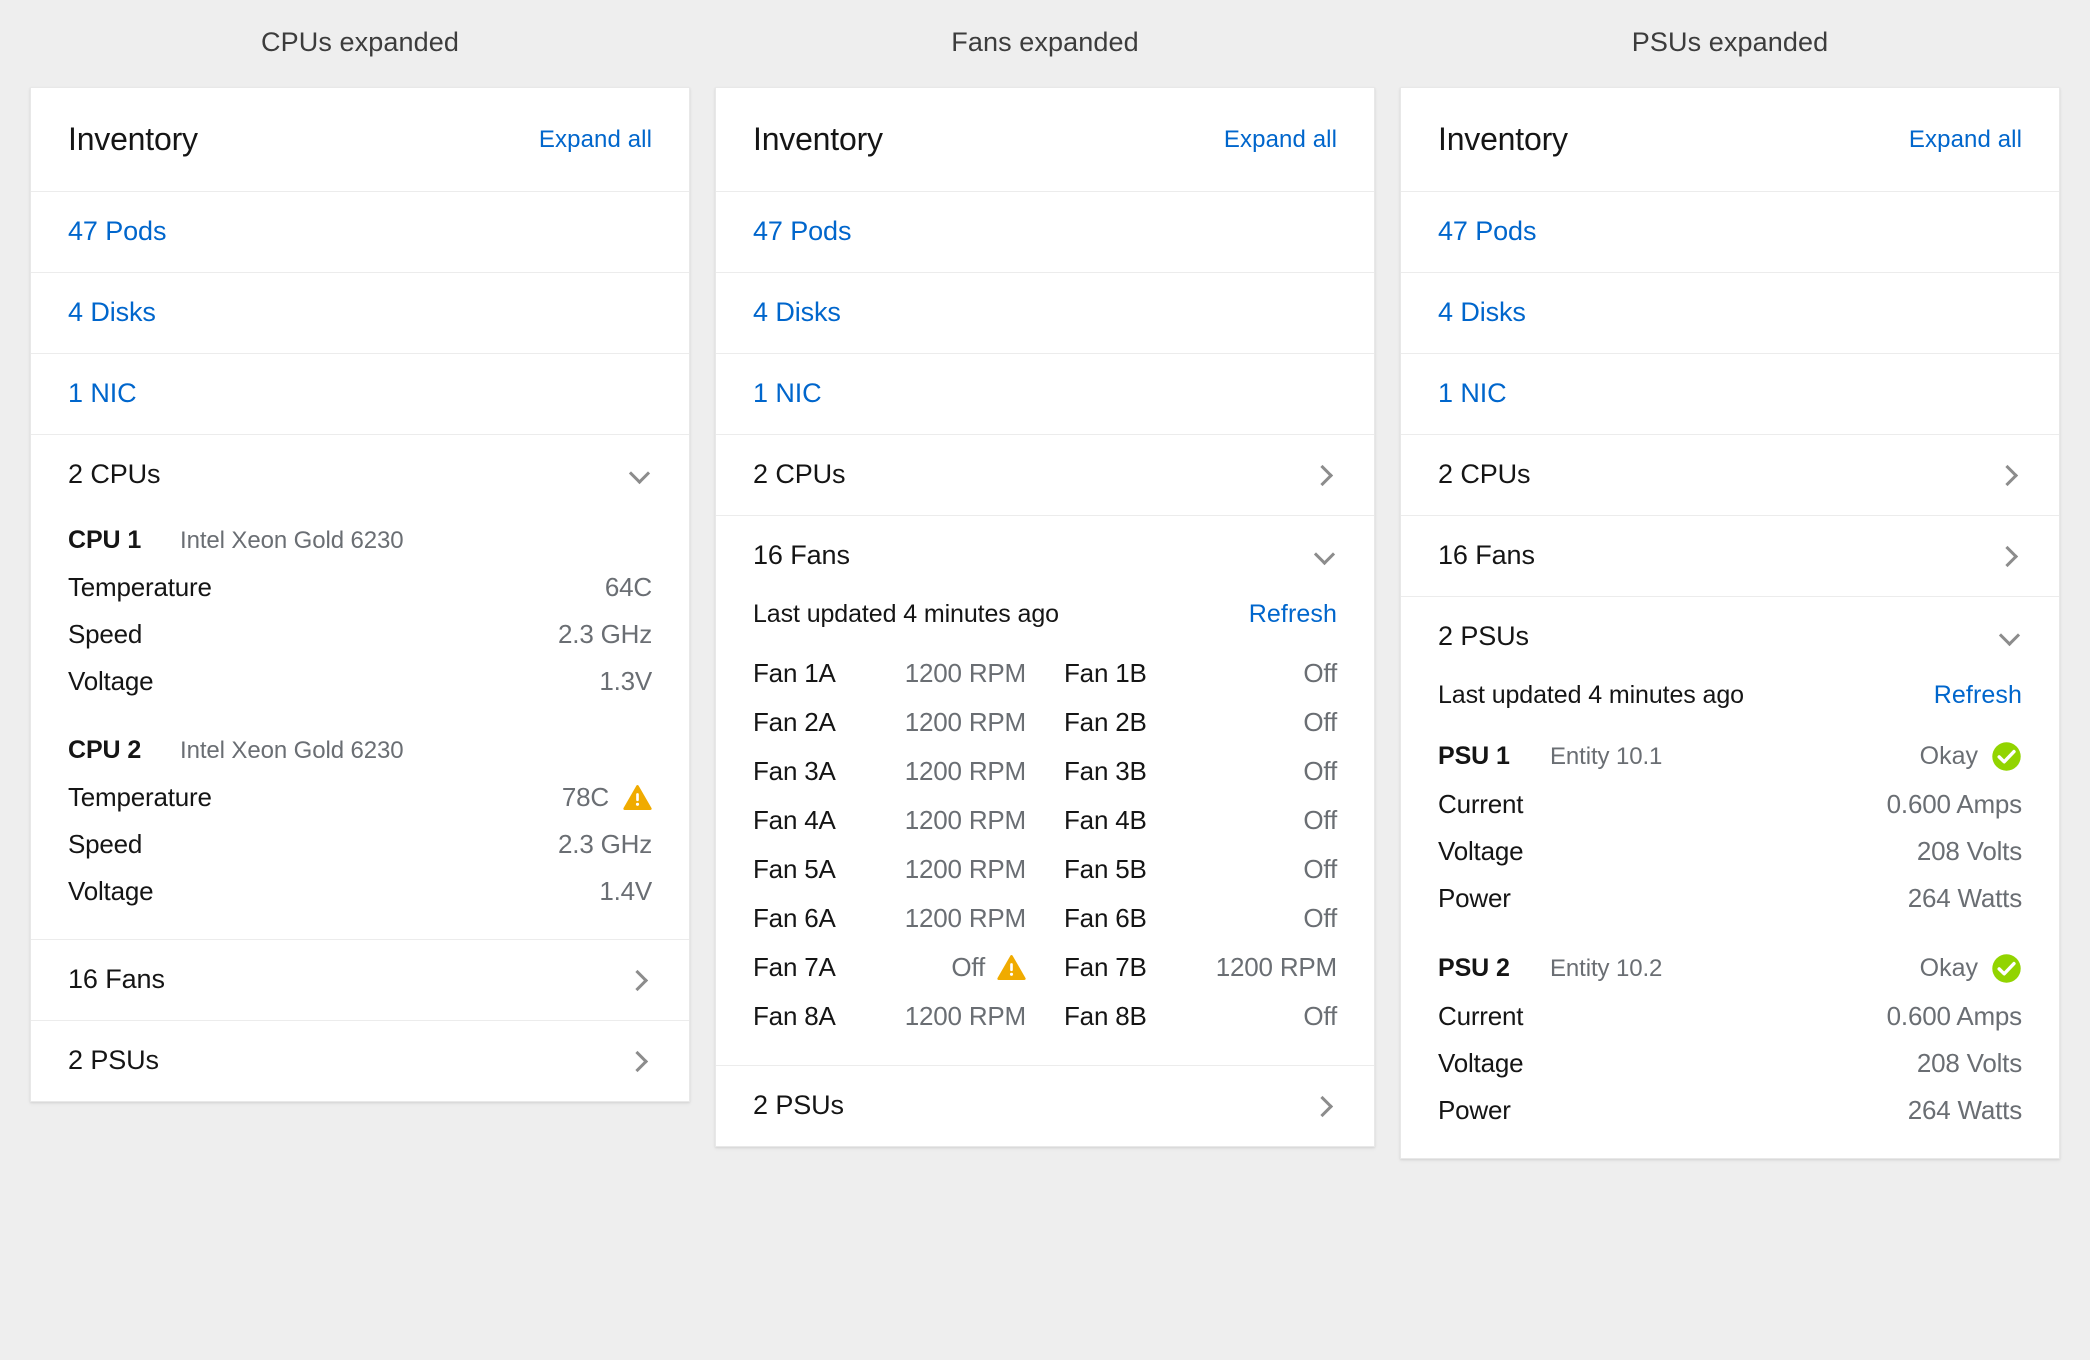  Describe the element at coordinates (1105, 869) in the screenshot. I see `fan-label: Fan 5B` at that location.